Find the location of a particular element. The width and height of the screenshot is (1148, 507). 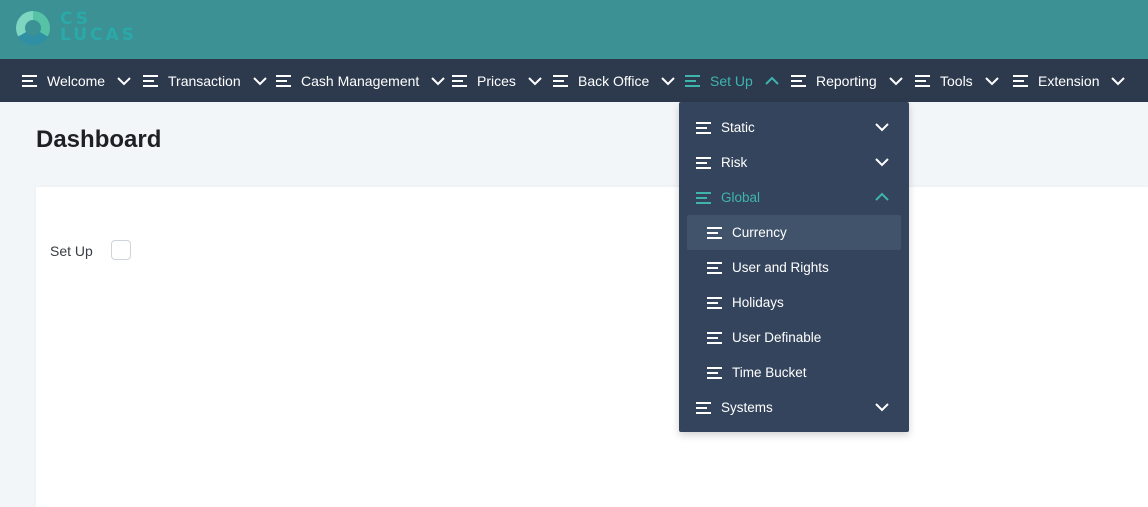

nav-item-reporting: Reporting is located at coordinates (847, 80).